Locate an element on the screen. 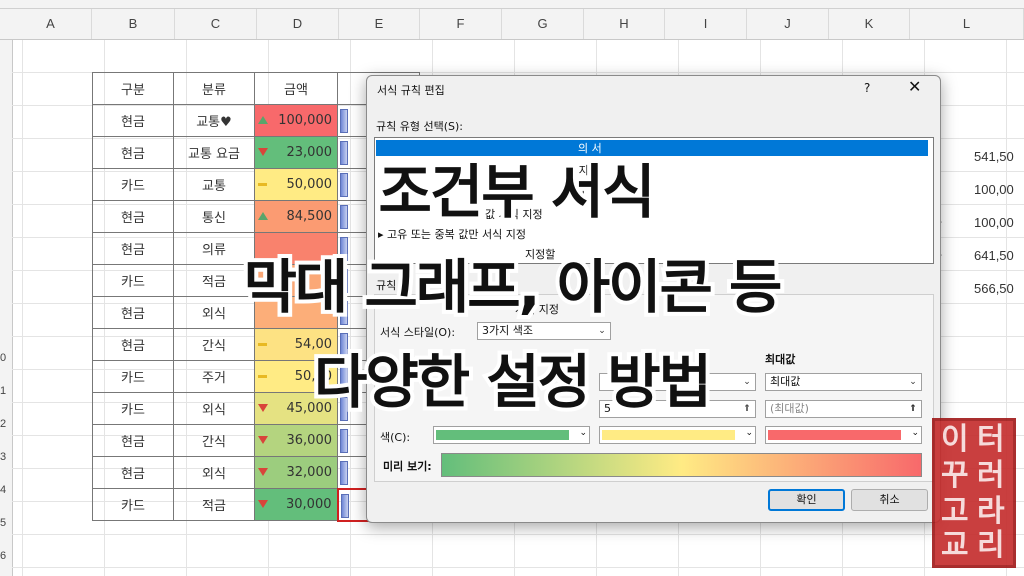 Image resolution: width=1024 pixels, height=576 pixels. column-header-d: D is located at coordinates (298, 24).